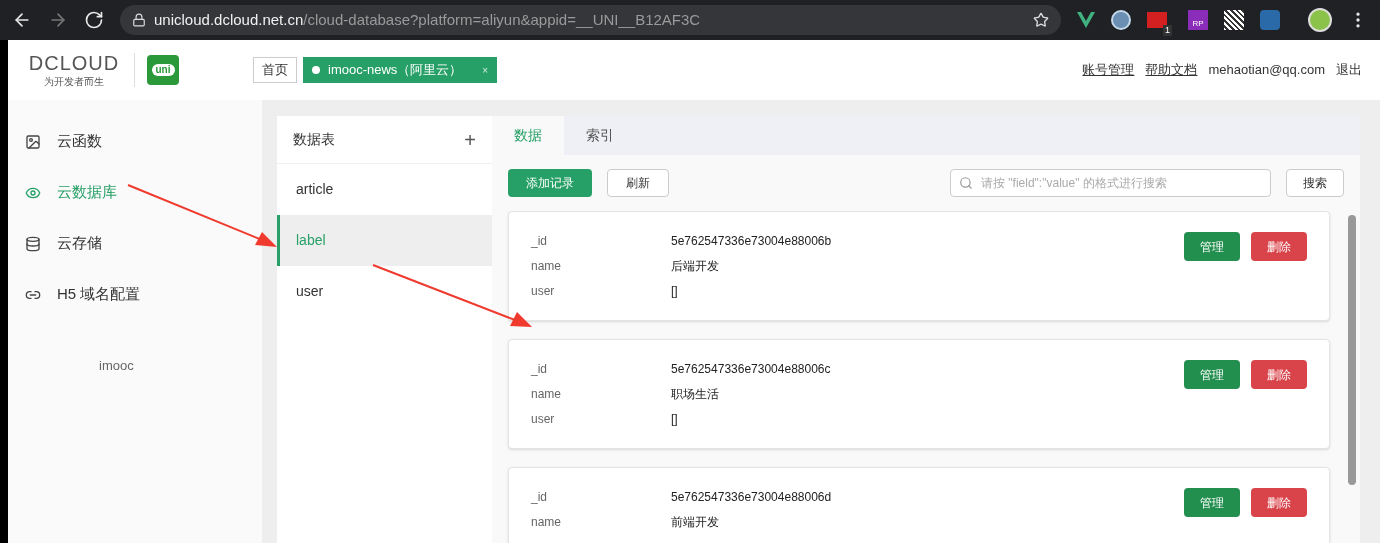 The width and height of the screenshot is (1380, 543). Describe the element at coordinates (470, 139) in the screenshot. I see `add-table-button: +` at that location.